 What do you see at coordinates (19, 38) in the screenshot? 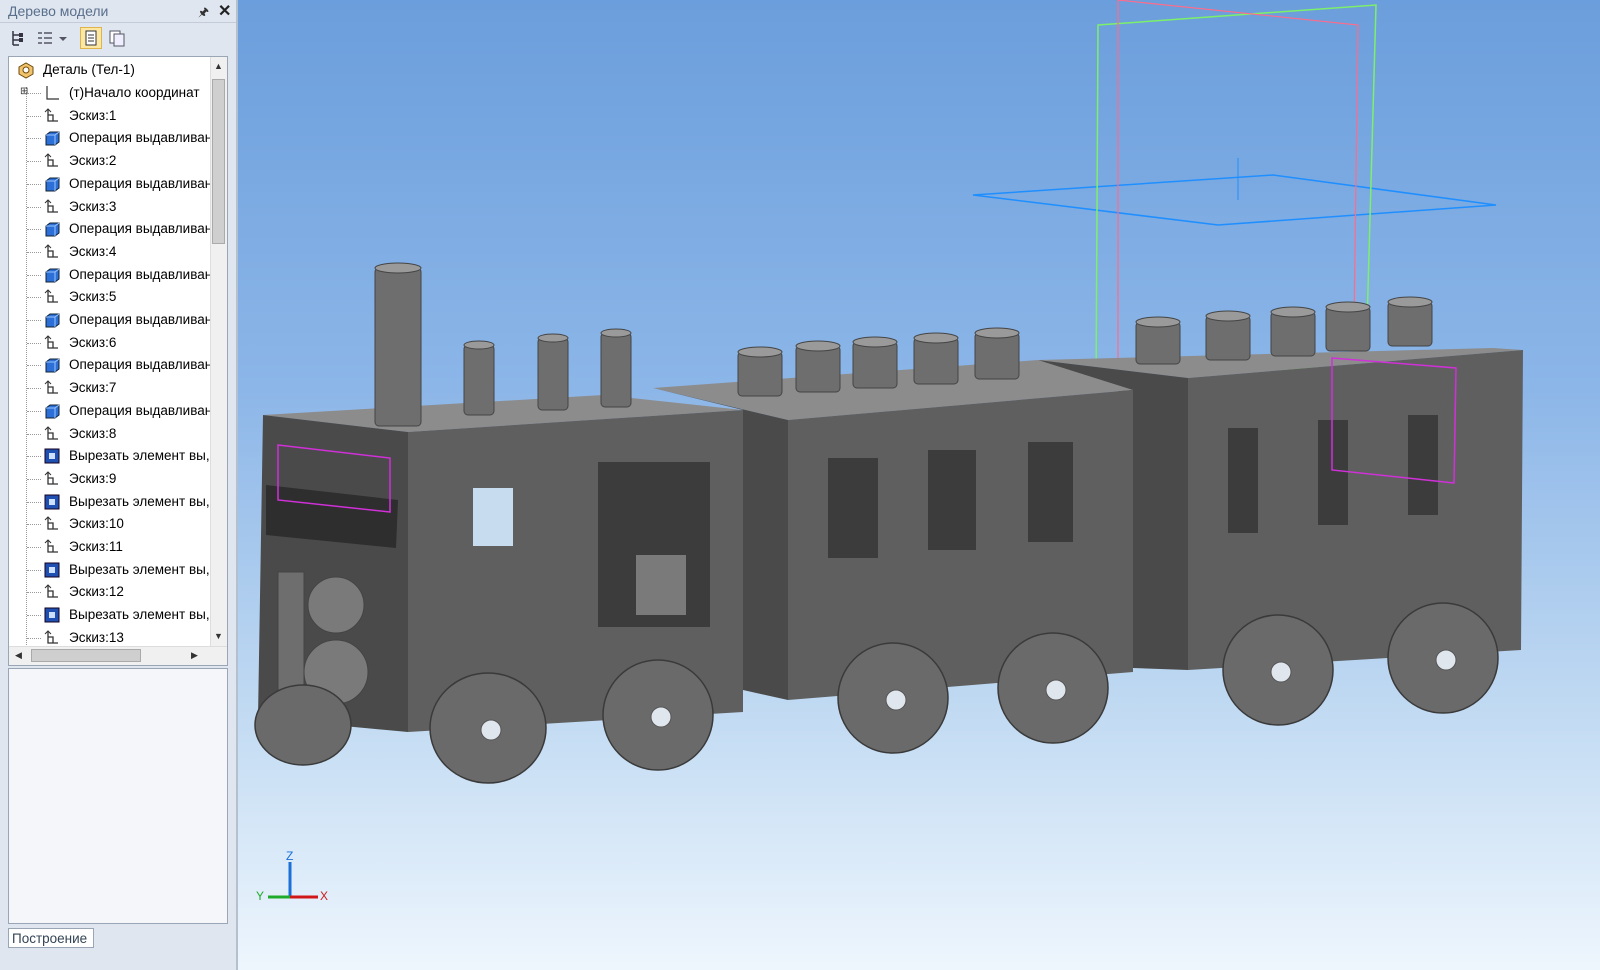
I see `tree-structure-icon` at bounding box center [19, 38].